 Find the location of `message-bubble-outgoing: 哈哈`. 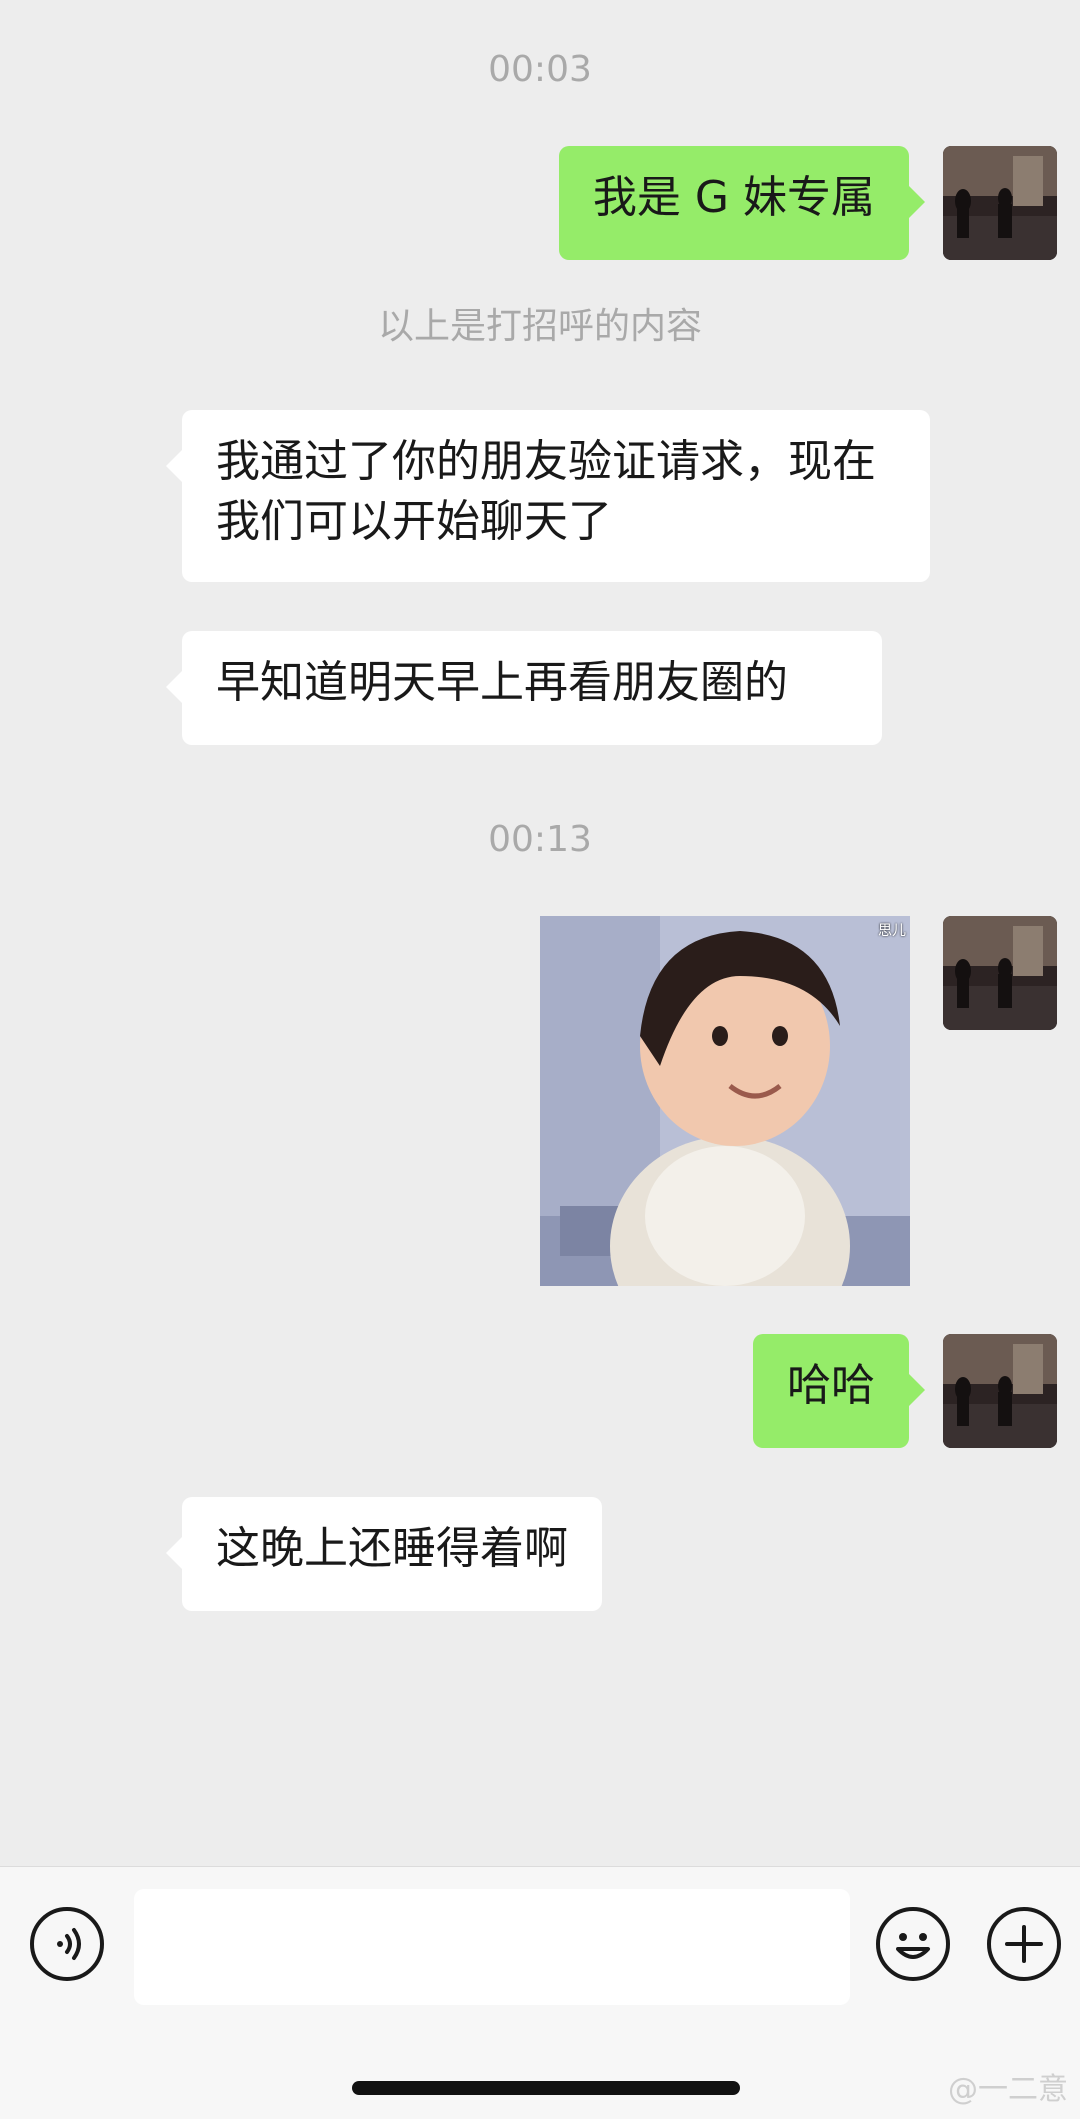

message-bubble-outgoing: 哈哈 is located at coordinates (839, 1391).